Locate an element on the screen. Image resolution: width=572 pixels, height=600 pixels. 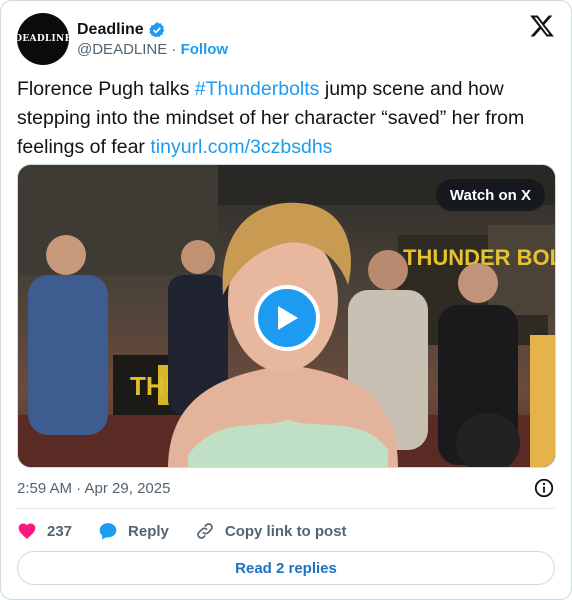
url-link: tinyurl.com/3czbsdhs is located at coordinates (241, 147).